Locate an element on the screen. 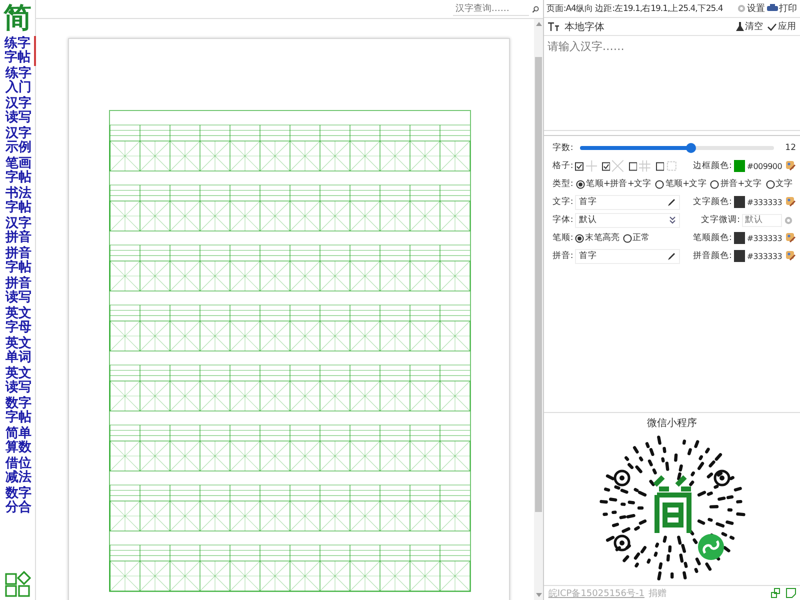  field-label: 字体: is located at coordinates (563, 220).